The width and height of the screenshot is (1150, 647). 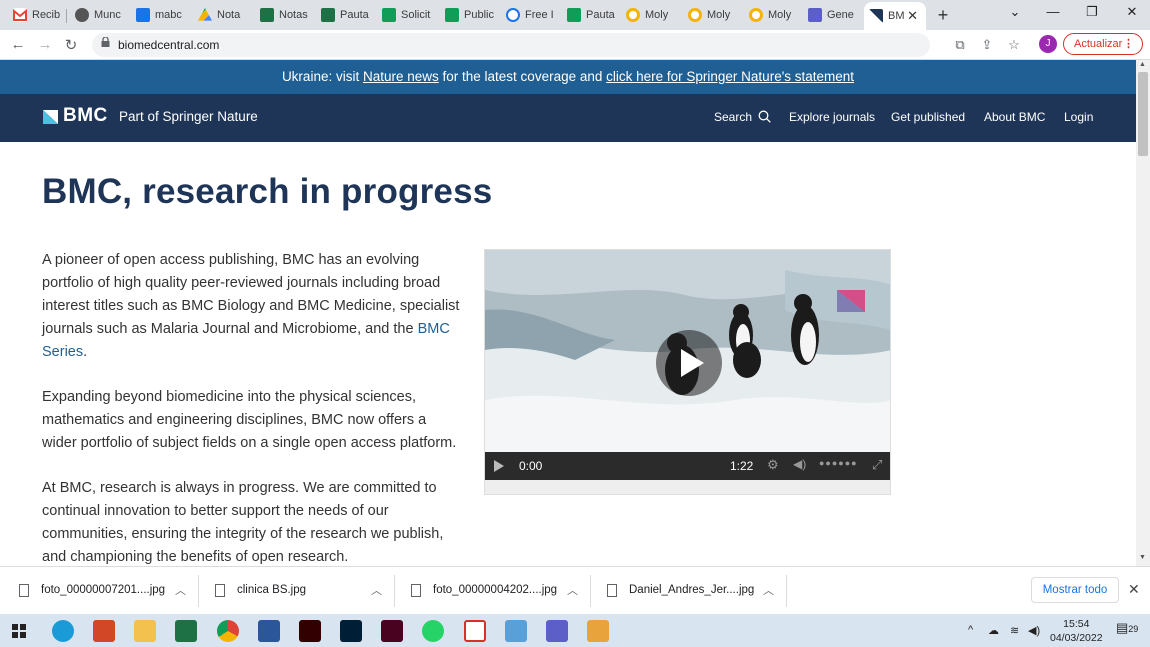 What do you see at coordinates (1134, 589) in the screenshot?
I see `close-downloads-icon: ✕` at bounding box center [1134, 589].